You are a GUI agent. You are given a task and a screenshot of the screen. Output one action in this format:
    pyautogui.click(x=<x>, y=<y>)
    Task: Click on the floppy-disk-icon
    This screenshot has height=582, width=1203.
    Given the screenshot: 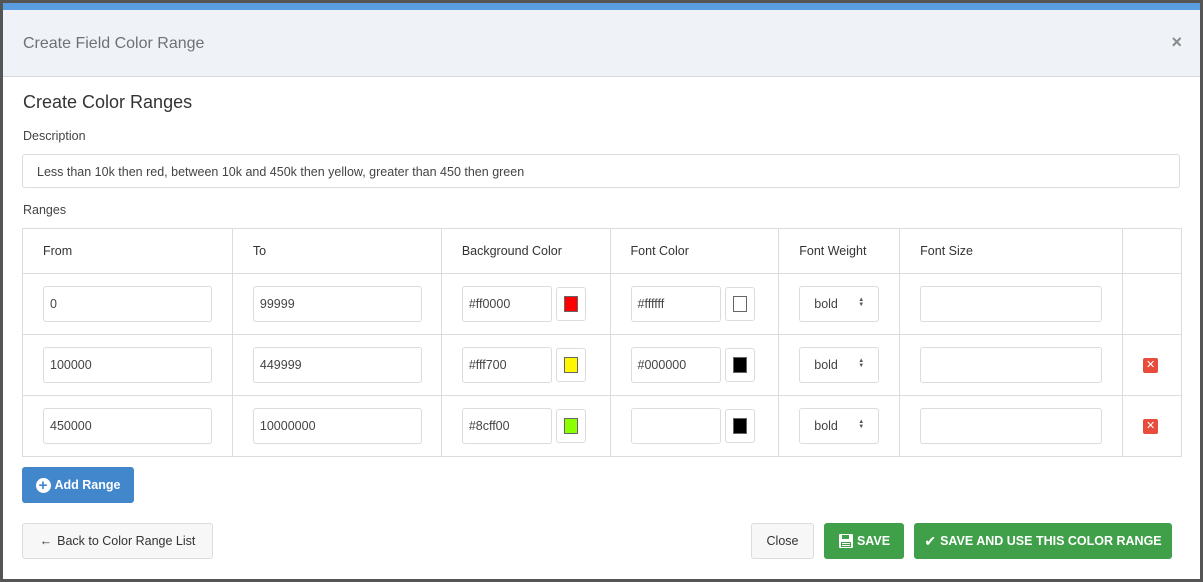 What is the action you would take?
    pyautogui.click(x=846, y=541)
    